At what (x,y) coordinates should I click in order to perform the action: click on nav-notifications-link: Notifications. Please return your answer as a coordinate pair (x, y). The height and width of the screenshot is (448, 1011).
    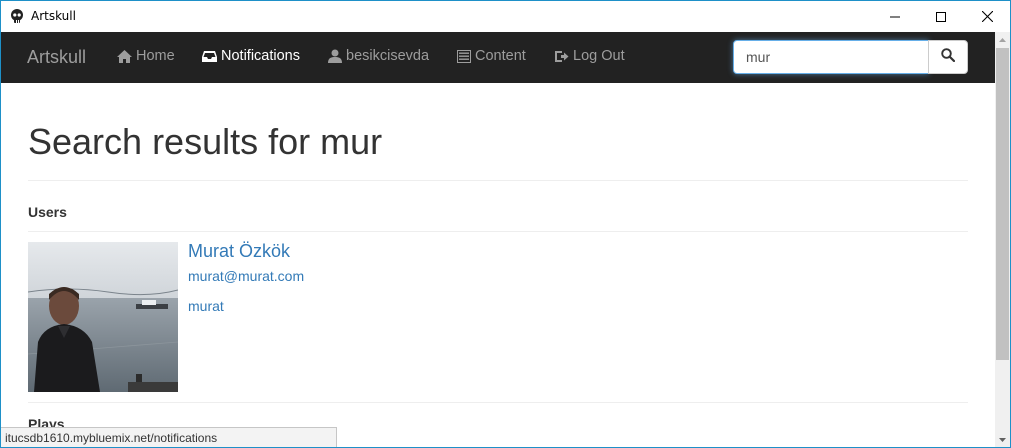
    Looking at the image, I should click on (251, 56).